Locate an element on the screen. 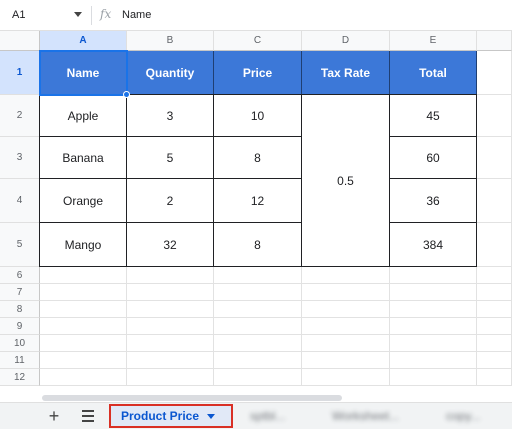 This screenshot has width=512, height=429. row-header-7: 7 is located at coordinates (20, 292).